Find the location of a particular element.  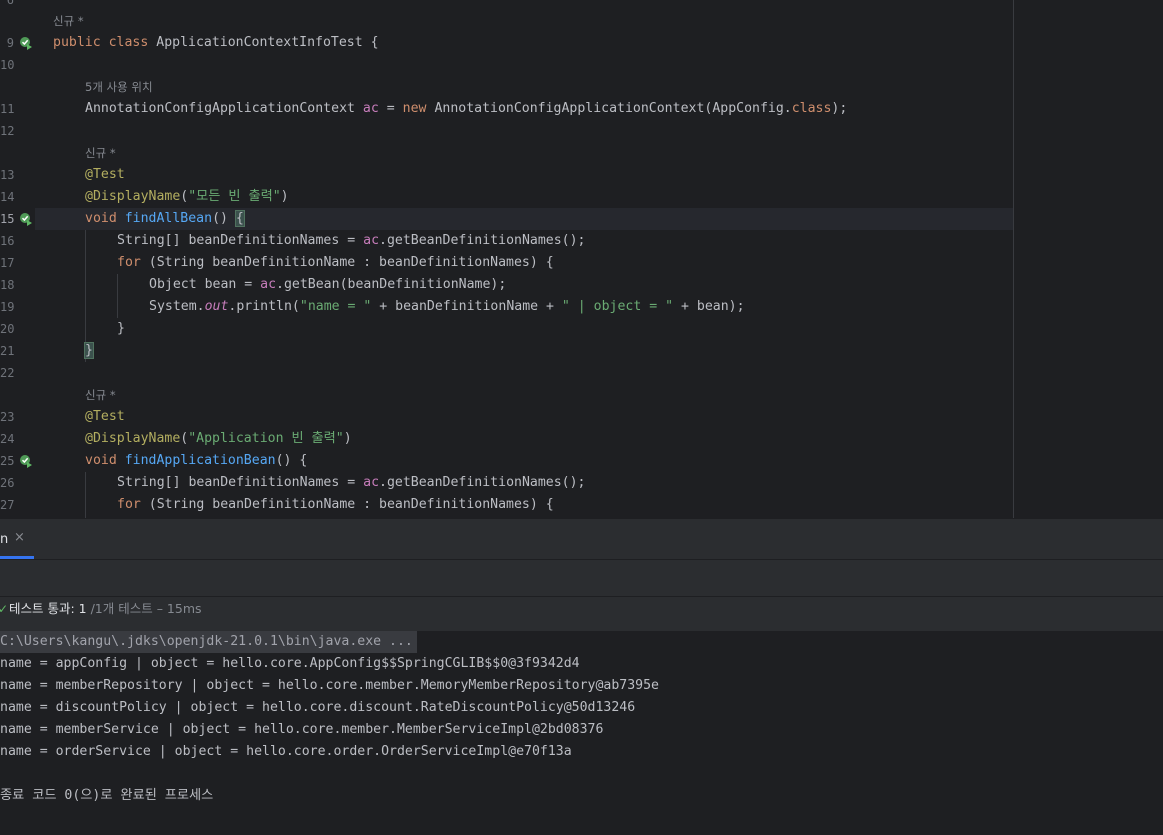

punct: () is located at coordinates (220, 218).